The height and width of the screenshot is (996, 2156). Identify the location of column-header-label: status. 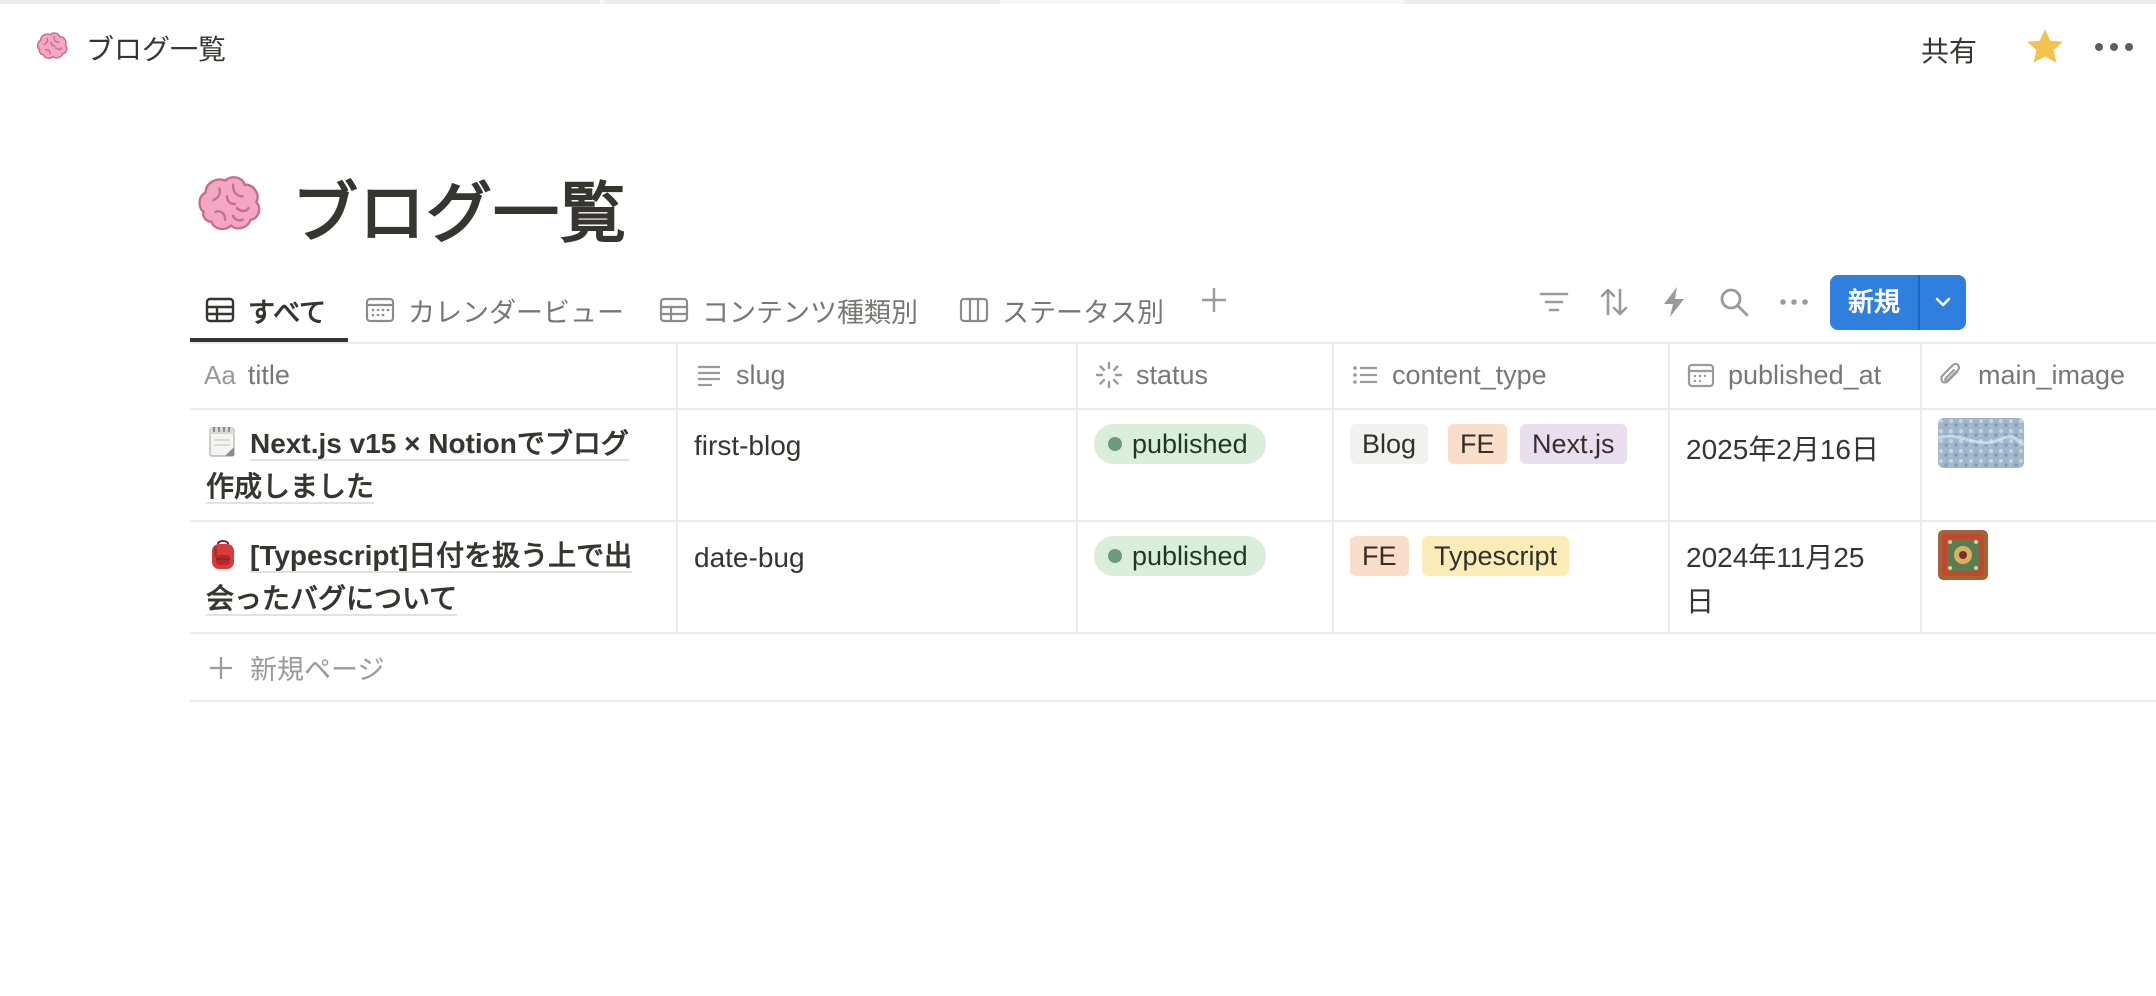
(1172, 374).